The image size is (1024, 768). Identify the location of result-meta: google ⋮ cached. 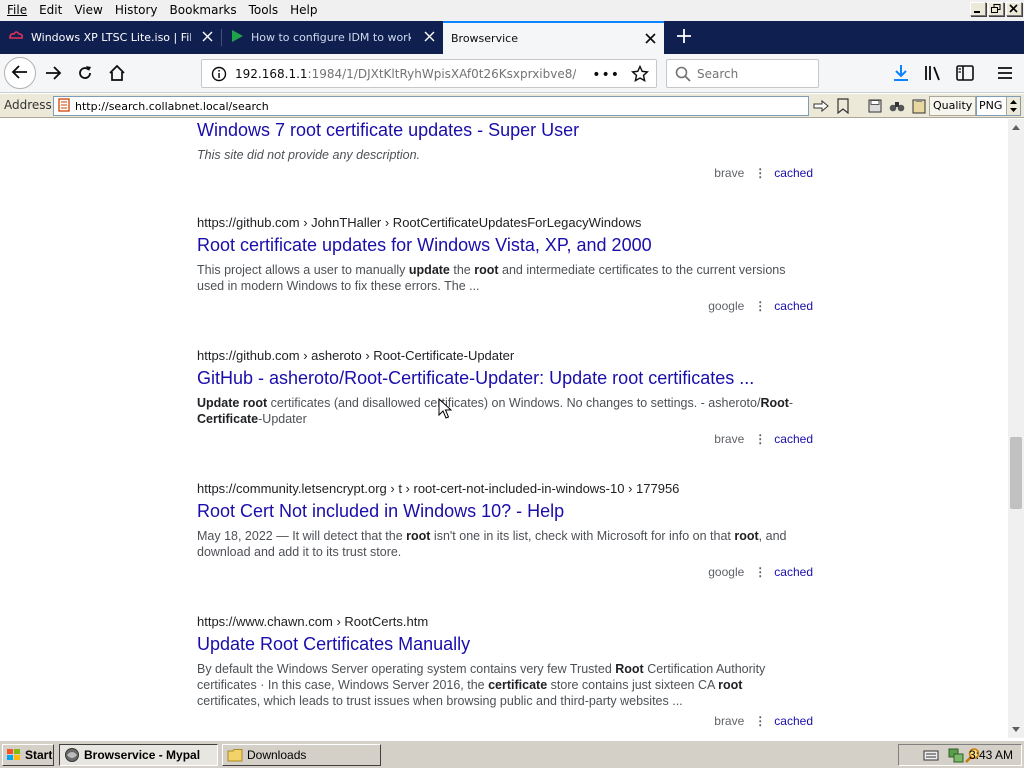
(760, 306).